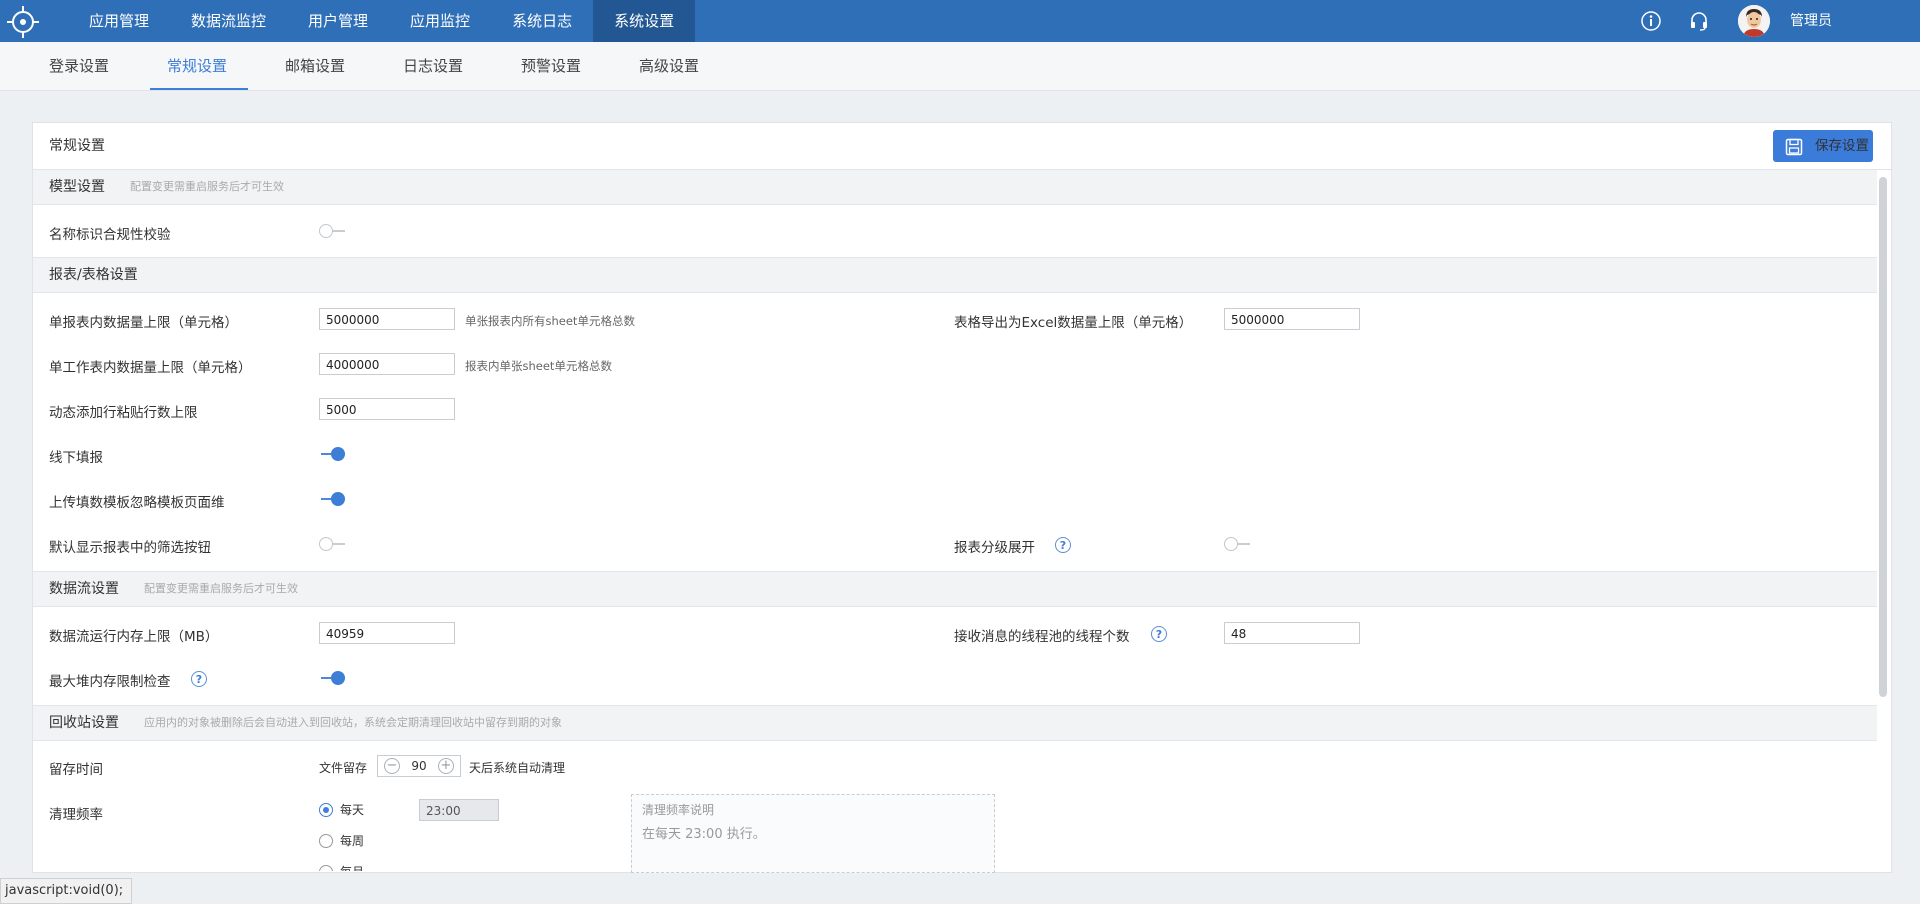  What do you see at coordinates (538, 366) in the screenshot?
I see `single-sheet-limit-hint: 报表内单张sheet单元格总数` at bounding box center [538, 366].